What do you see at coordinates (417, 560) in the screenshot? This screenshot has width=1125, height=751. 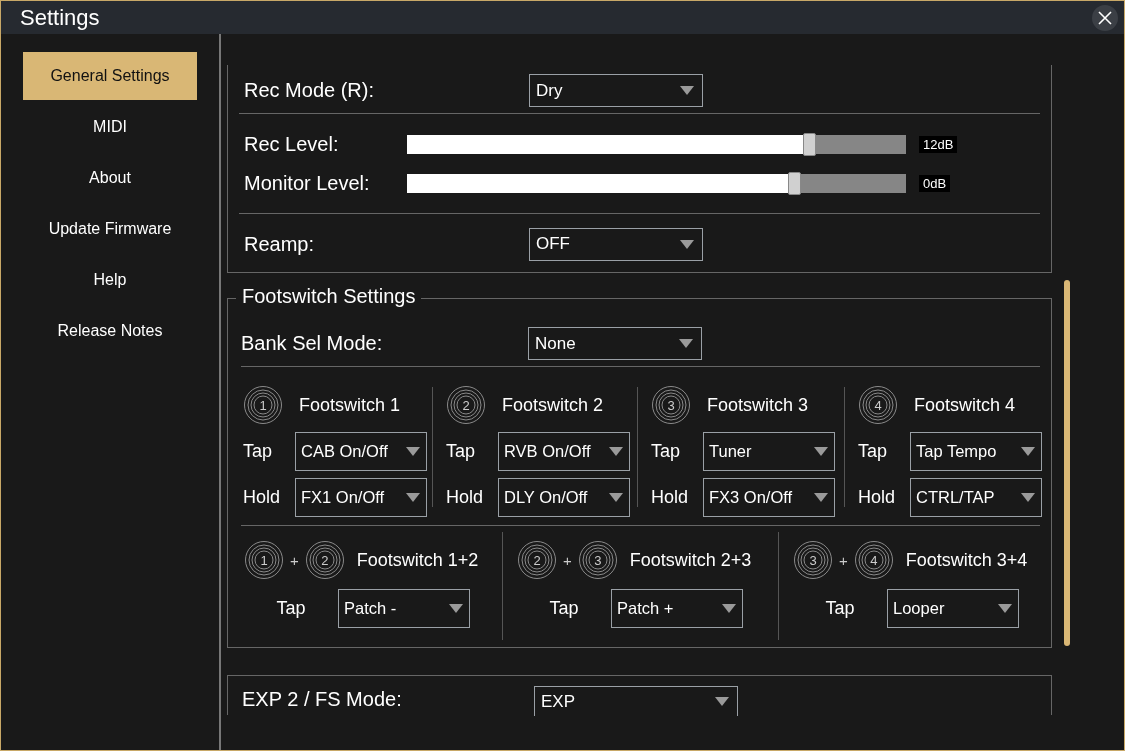 I see `footswitch-title: Footswitch 1+2` at bounding box center [417, 560].